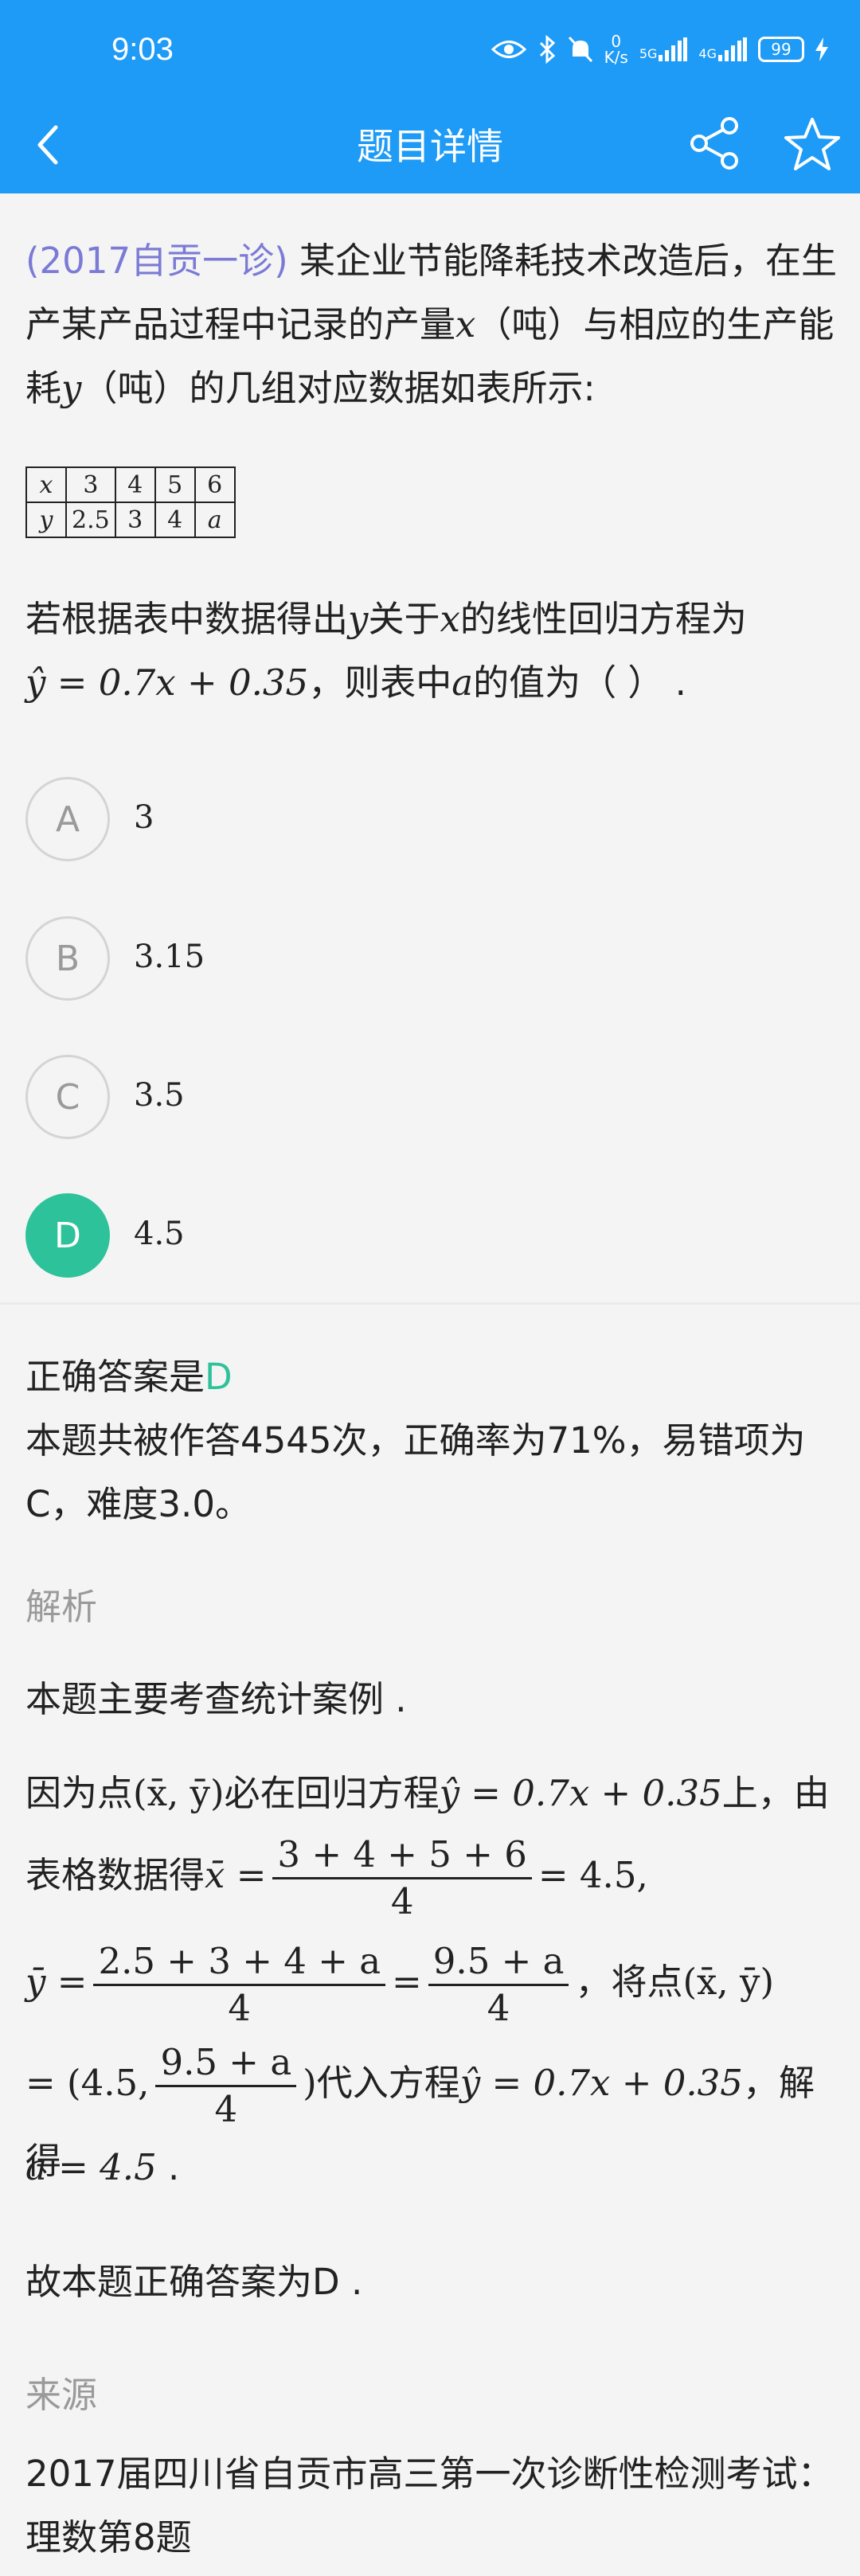 The image size is (860, 2576). I want to click on source-title: 来源, so click(61, 2395).